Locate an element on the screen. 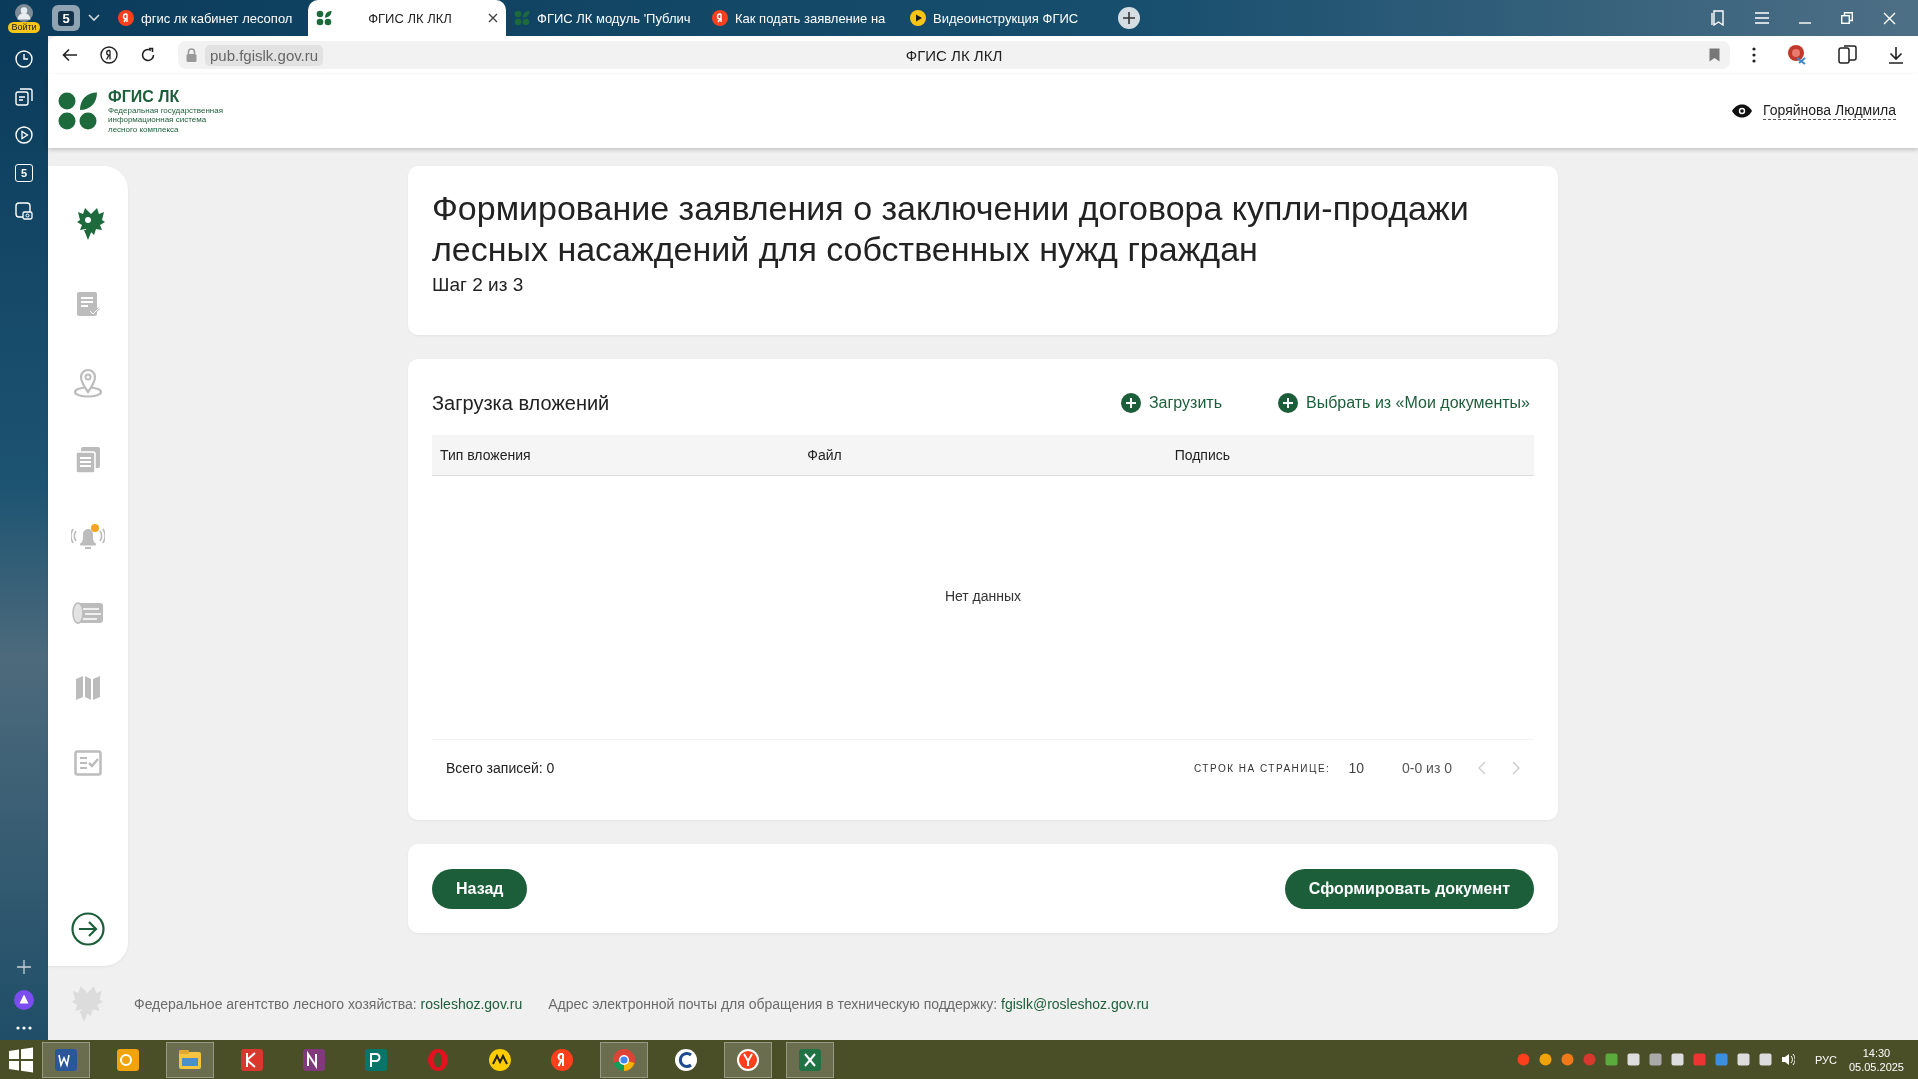  browser-tab: фгис лк кабинет лесопол is located at coordinates (209, 18).